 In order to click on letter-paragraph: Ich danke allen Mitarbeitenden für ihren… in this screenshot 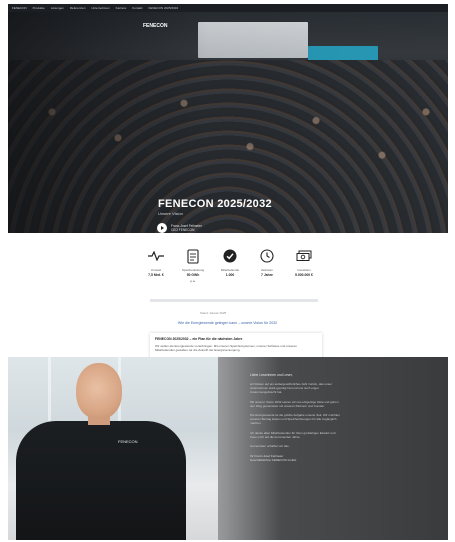, I will do `click(293, 434)`.